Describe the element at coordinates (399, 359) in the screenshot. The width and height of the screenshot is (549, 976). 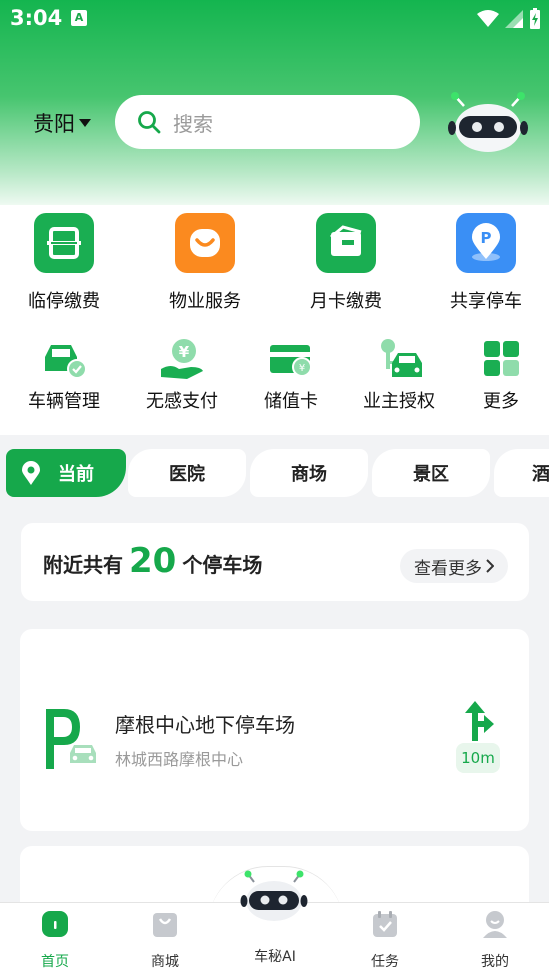
I see `owner-auth-icon` at that location.